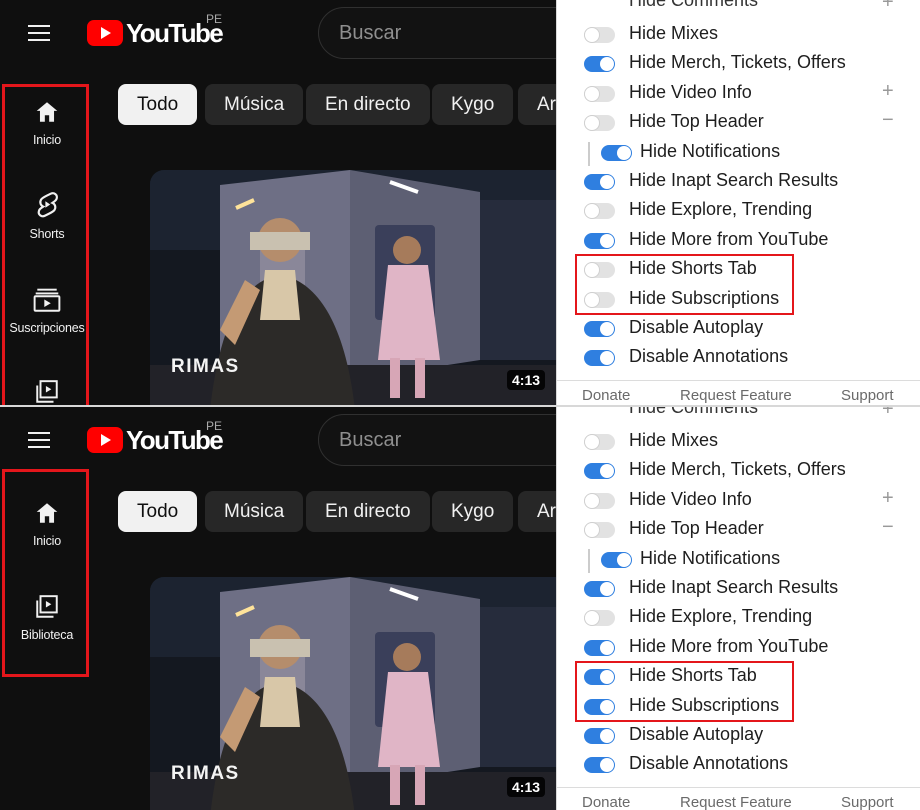 Image resolution: width=920 pixels, height=810 pixels. I want to click on option-row: Hide Subscriptions, so click(738, 299).